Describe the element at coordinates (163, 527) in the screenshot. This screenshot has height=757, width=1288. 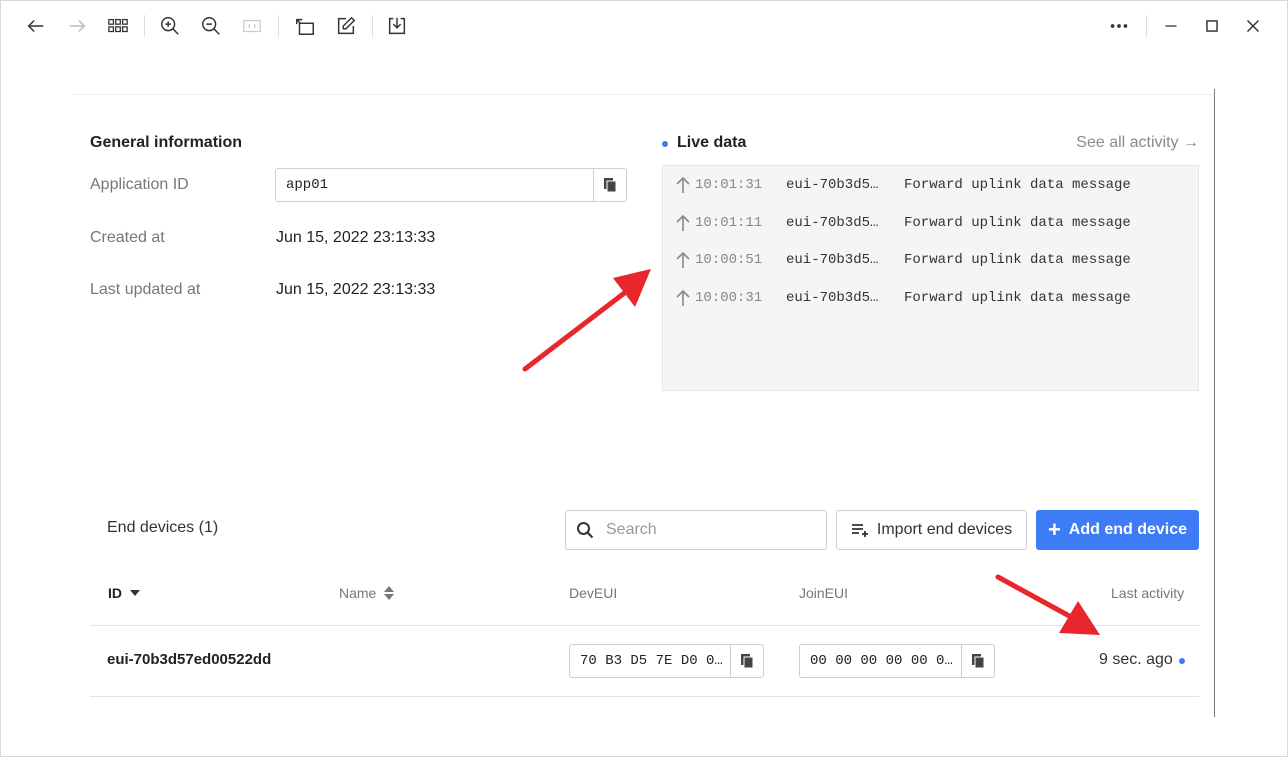
I see `end-devices-title: End devices (1)` at that location.